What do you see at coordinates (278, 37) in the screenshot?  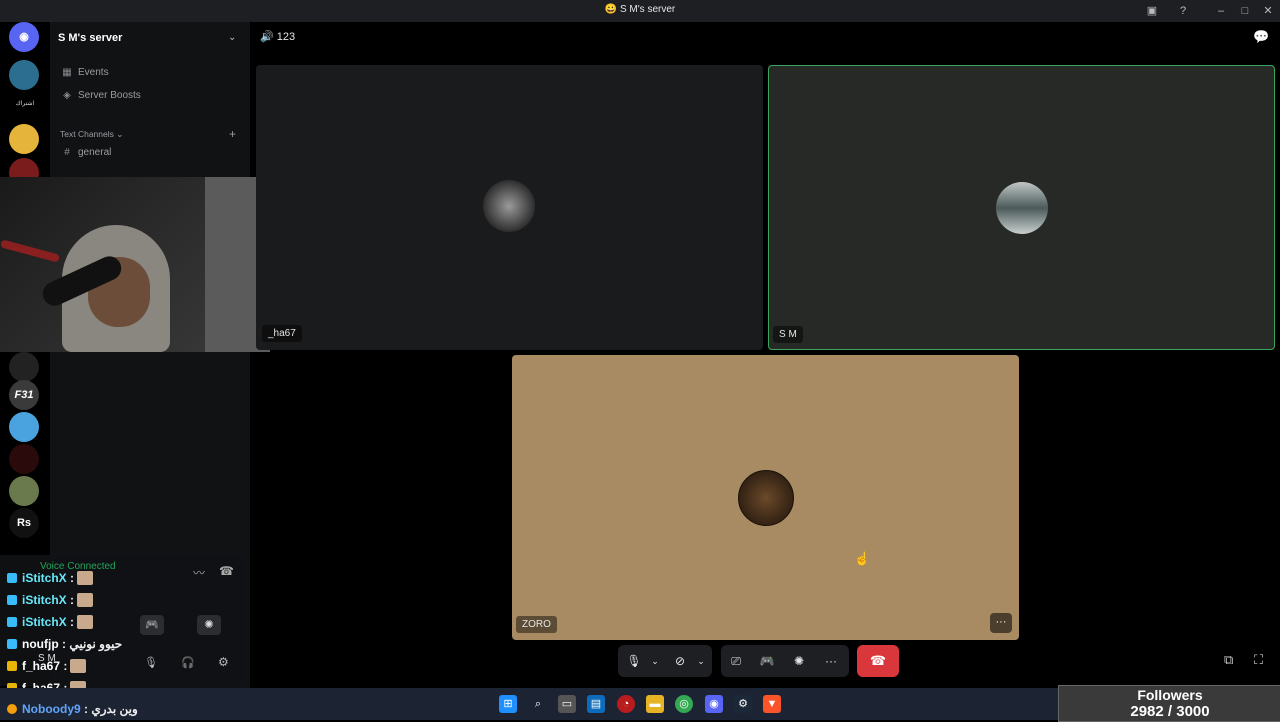 I see `voice-channel-header: 🔊 123` at bounding box center [278, 37].